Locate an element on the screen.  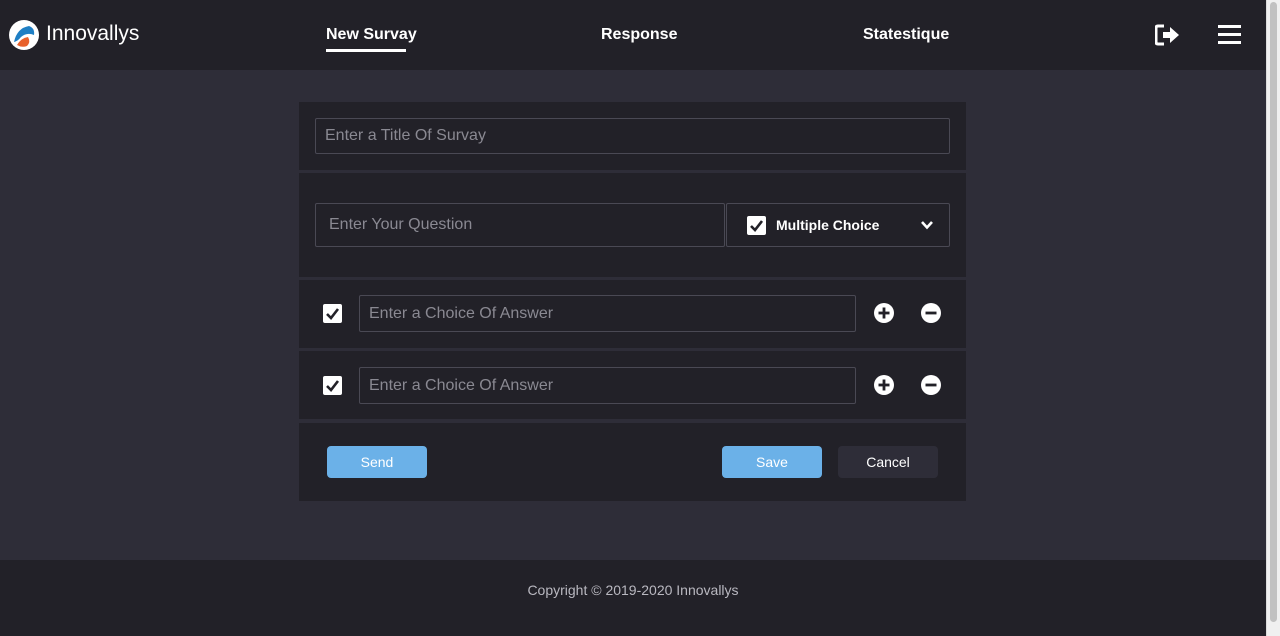
question-input: Enter Your Question is located at coordinates (520, 225).